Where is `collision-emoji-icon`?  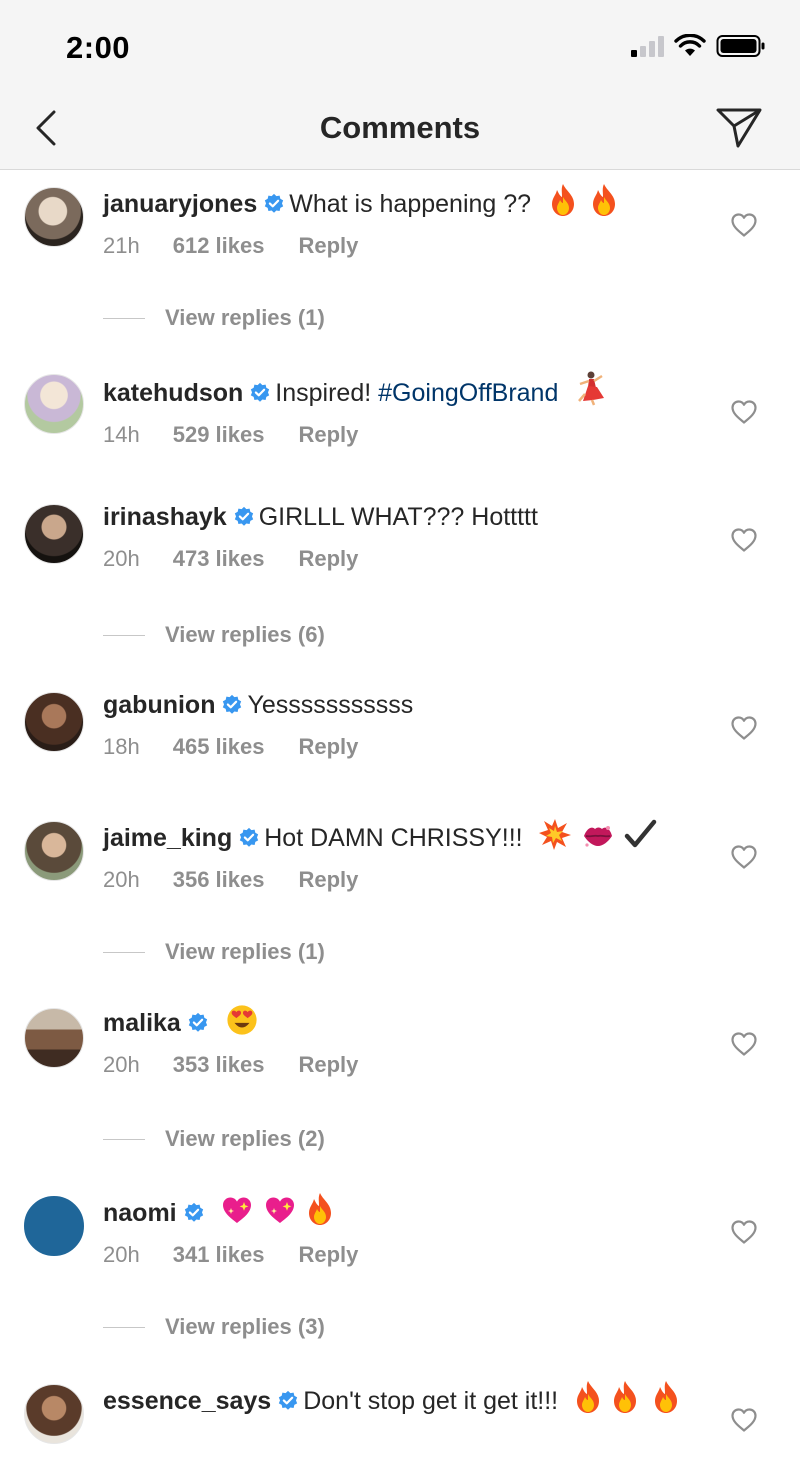 collision-emoji-icon is located at coordinates (555, 834).